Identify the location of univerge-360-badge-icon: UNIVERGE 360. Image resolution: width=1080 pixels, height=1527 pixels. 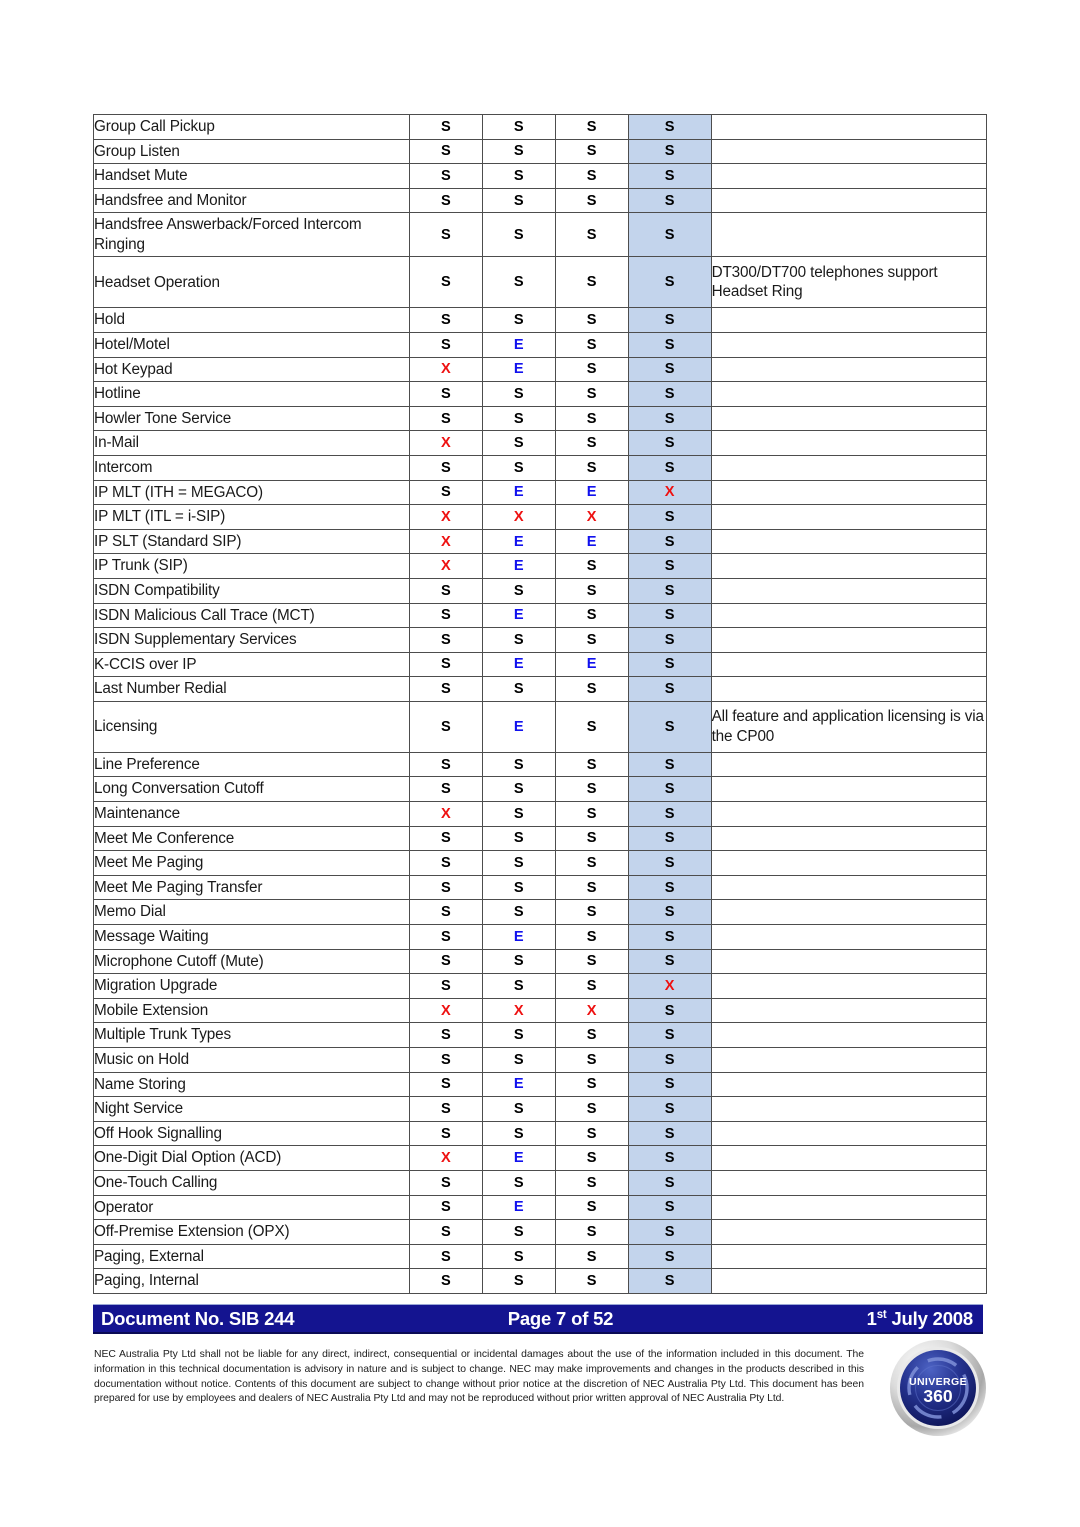
(938, 1388).